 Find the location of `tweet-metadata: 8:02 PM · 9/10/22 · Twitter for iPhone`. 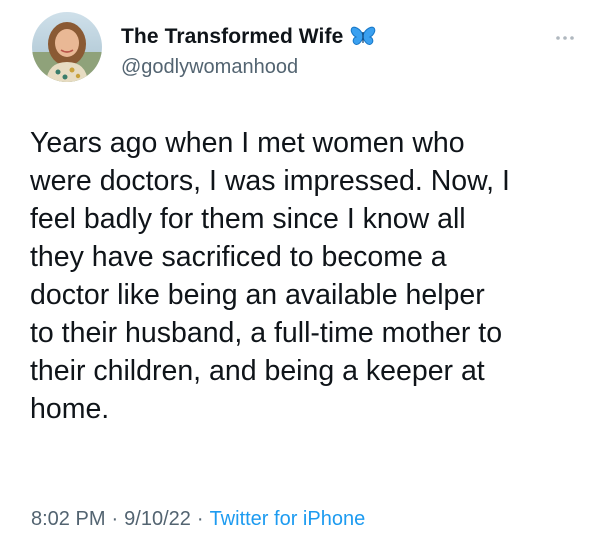

tweet-metadata: 8:02 PM · 9/10/22 · Twitter for iPhone is located at coordinates (198, 519).